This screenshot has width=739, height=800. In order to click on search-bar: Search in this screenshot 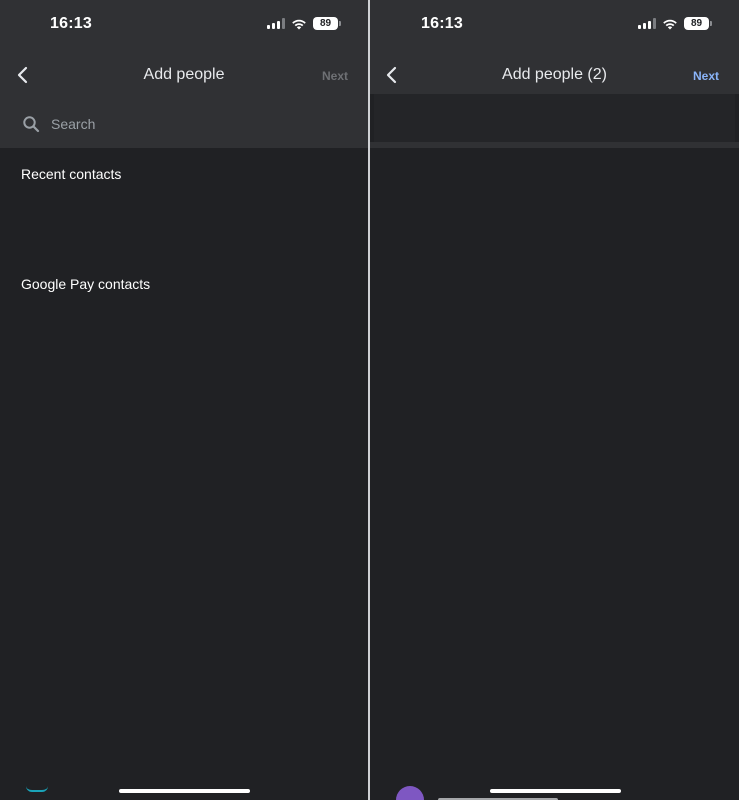, I will do `click(184, 124)`.